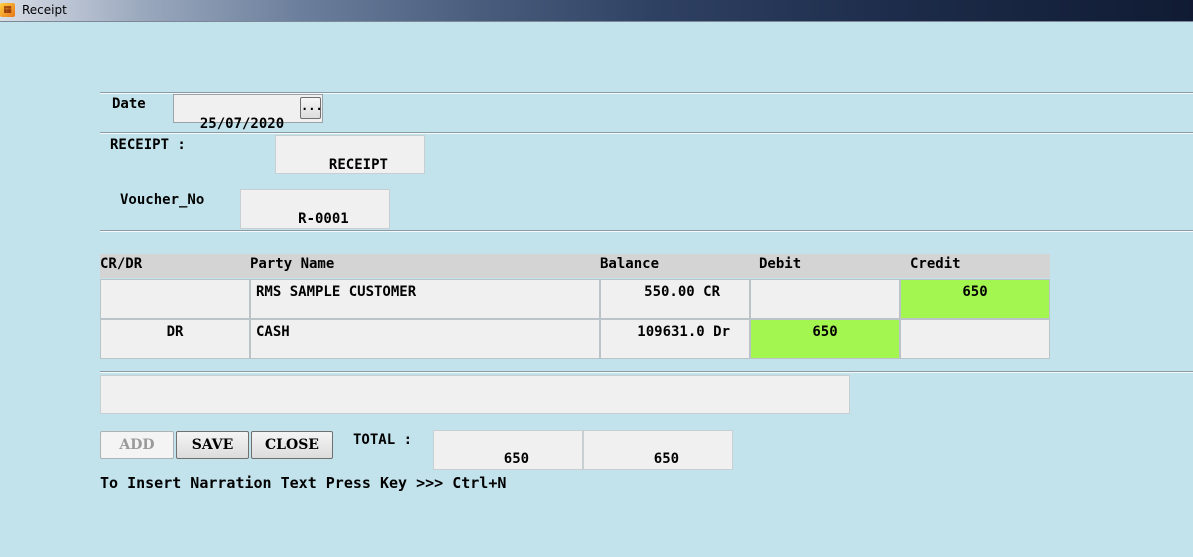 The height and width of the screenshot is (557, 1193). What do you see at coordinates (825, 299) in the screenshot?
I see `row1-debit-cell` at bounding box center [825, 299].